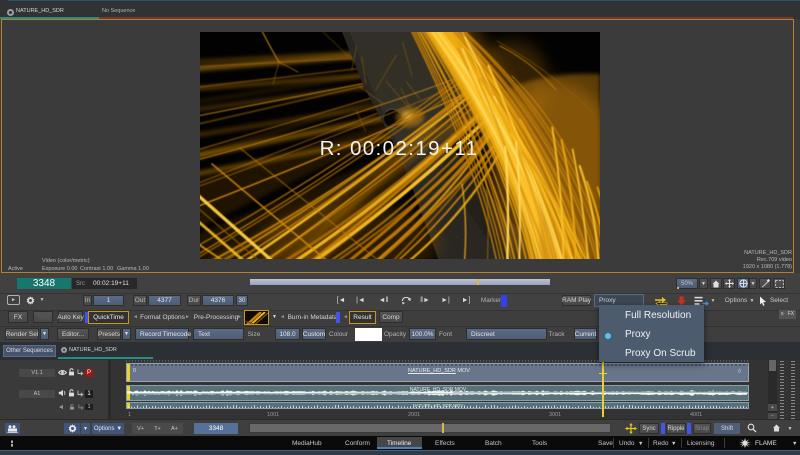  I want to click on svg-text: R: 00:02:19+11, so click(399, 148).